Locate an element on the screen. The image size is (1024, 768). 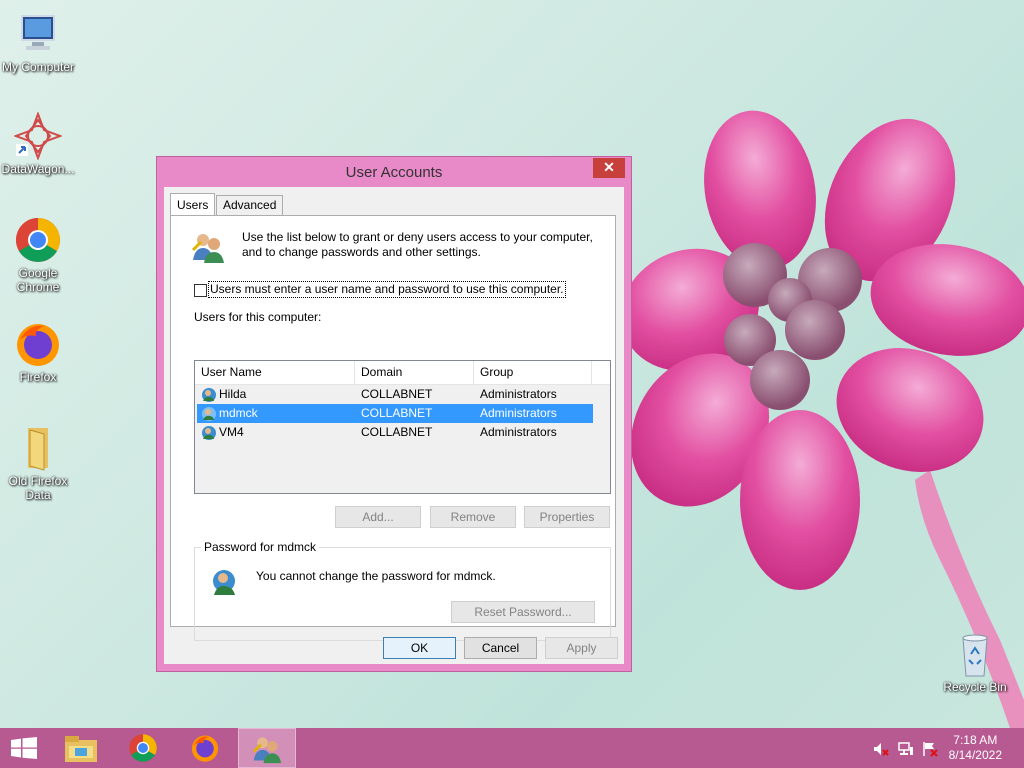
user-password-icon is located at coordinates (226, 583).